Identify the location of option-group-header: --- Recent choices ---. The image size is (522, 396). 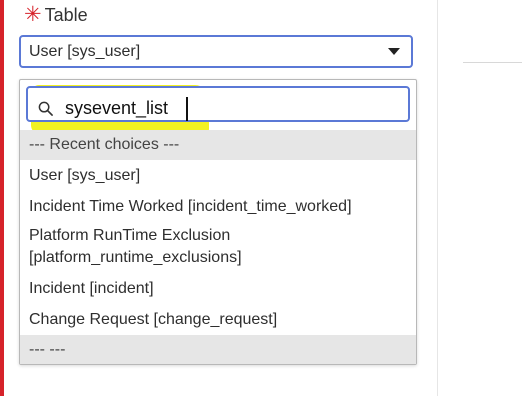
(218, 145).